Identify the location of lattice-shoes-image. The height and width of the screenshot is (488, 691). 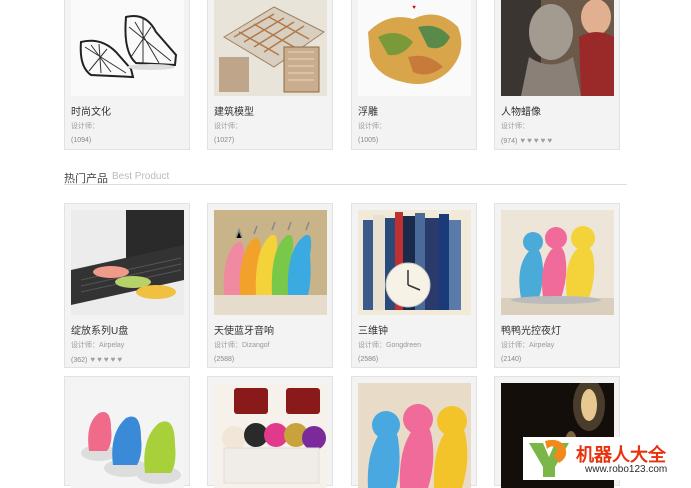
(127, 48).